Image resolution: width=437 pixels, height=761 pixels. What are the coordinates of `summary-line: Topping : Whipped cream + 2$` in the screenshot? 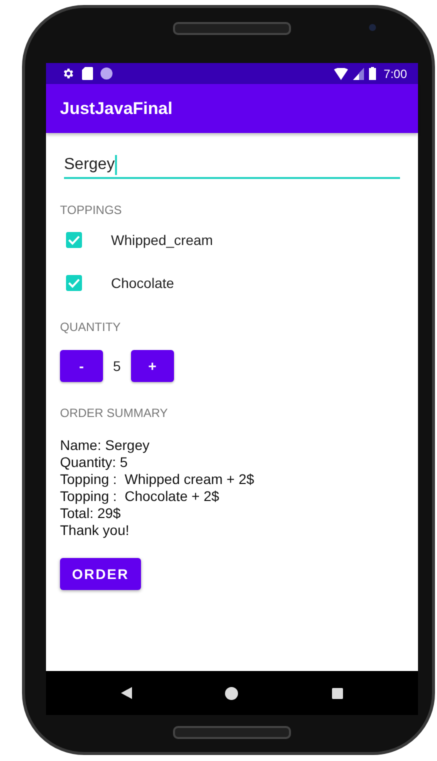 It's located at (157, 479).